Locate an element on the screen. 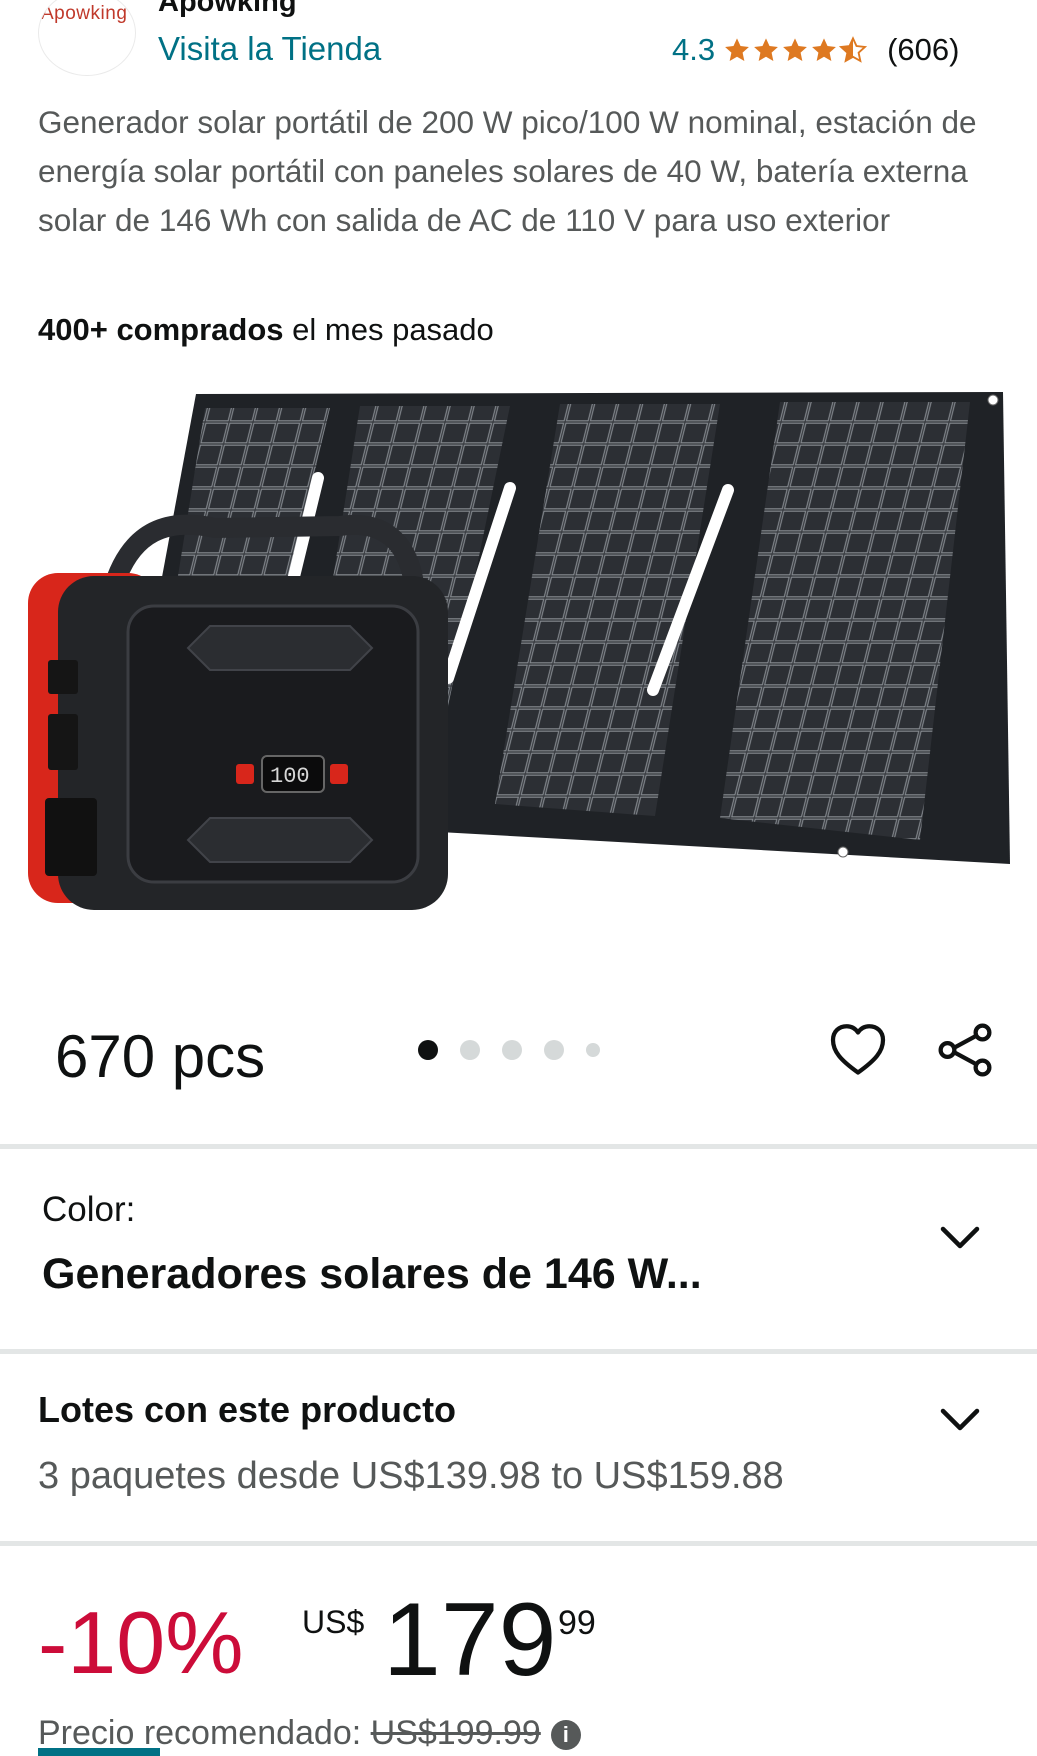 This screenshot has height=1756, width=1037. tab-indicator is located at coordinates (99, 1752).